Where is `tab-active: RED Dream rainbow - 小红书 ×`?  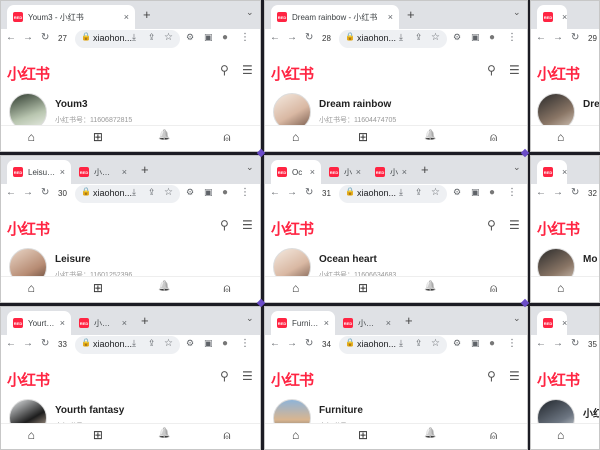 tab-active: RED Dream rainbow - 小红书 × is located at coordinates (335, 17).